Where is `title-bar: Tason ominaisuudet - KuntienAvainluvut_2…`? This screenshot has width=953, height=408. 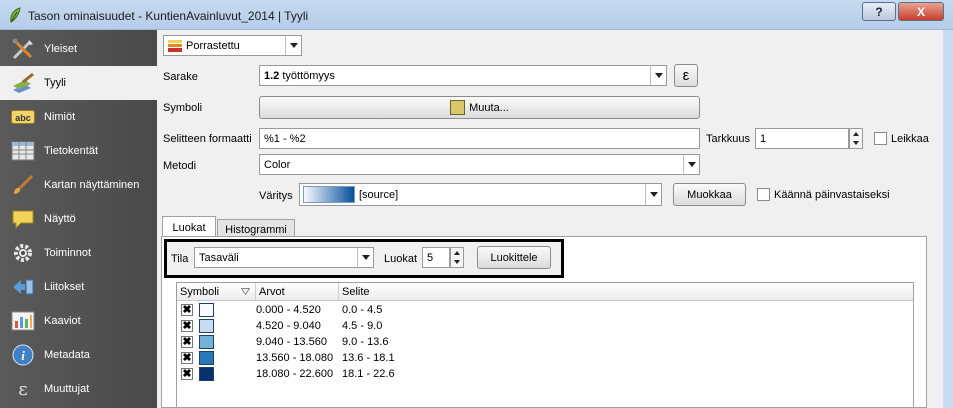 title-bar: Tason ominaisuudet - KuntienAvainluvut_2… is located at coordinates (476, 15).